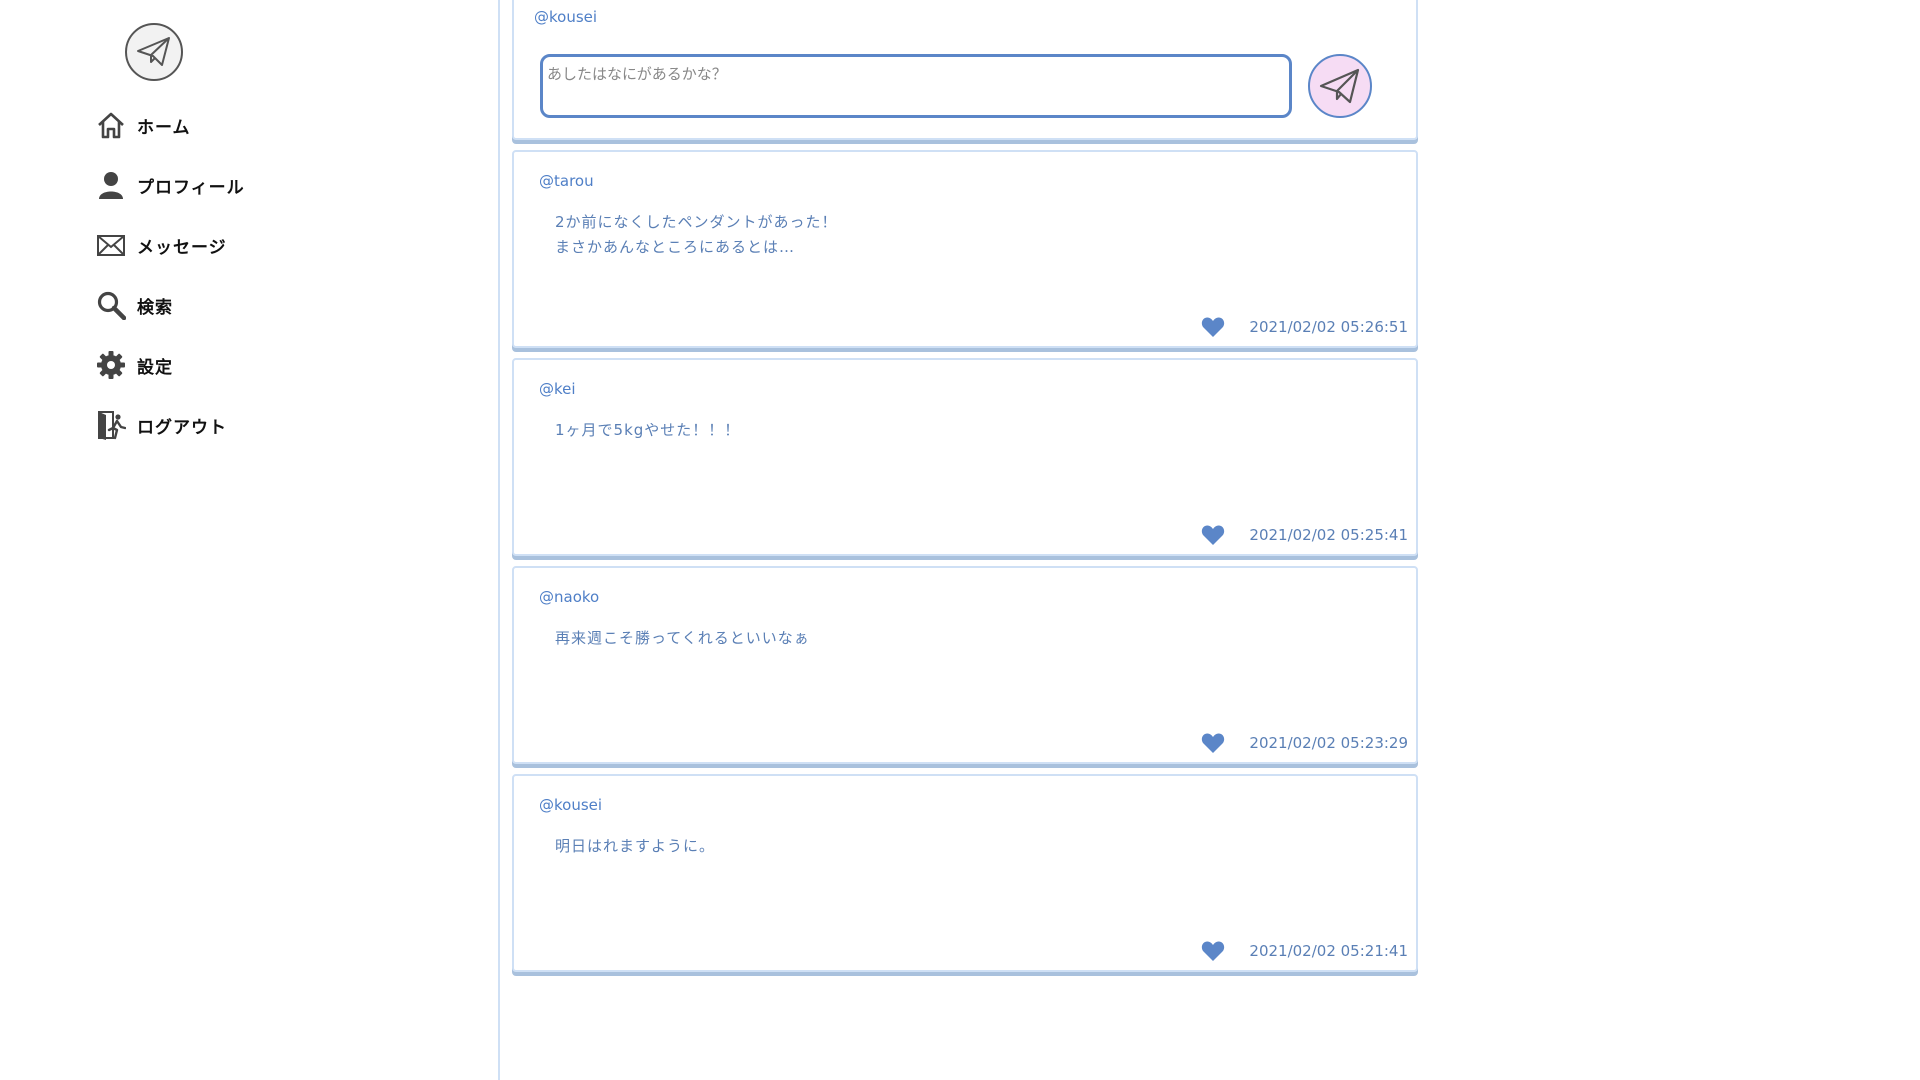 The image size is (1920, 1080). What do you see at coordinates (965, 873) in the screenshot?
I see `post-card: @kousei 明日はれますように。 2021/02/02 05:21:41` at bounding box center [965, 873].